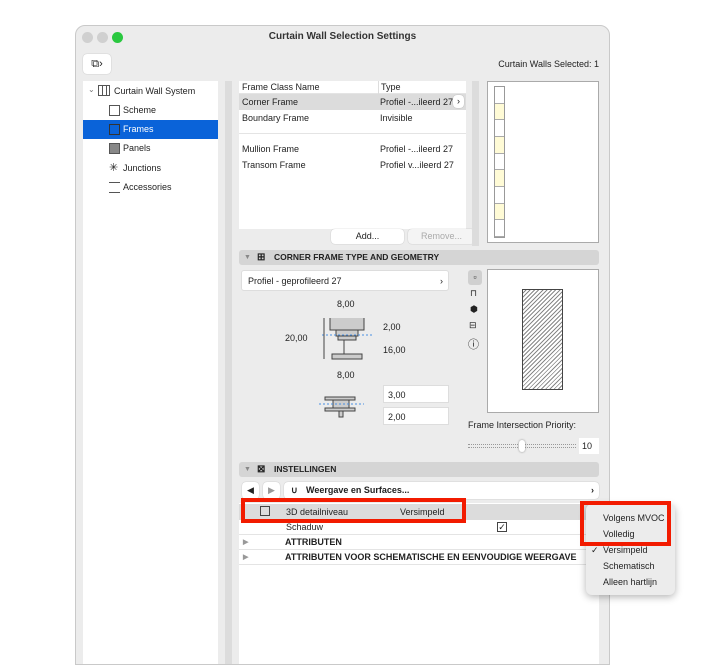 Image resolution: width=719 pixels, height=665 pixels. Describe the element at coordinates (261, 469) in the screenshot. I see `settings-icon: ⊠` at that location.